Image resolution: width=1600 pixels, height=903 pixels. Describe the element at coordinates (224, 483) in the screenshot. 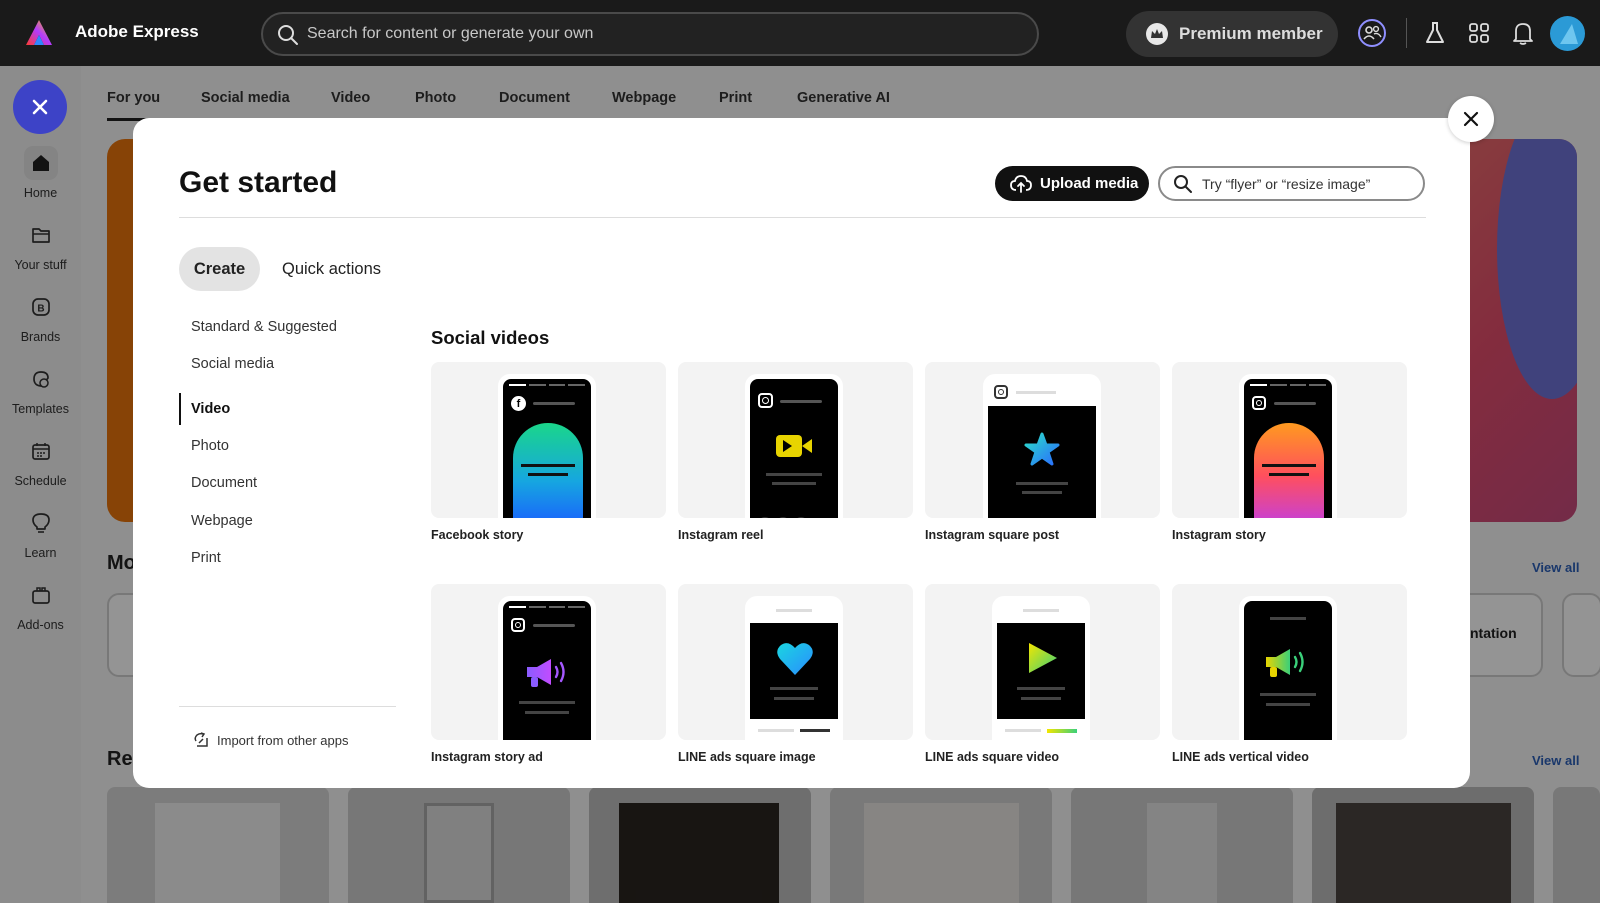

I see `category-document: Document` at that location.